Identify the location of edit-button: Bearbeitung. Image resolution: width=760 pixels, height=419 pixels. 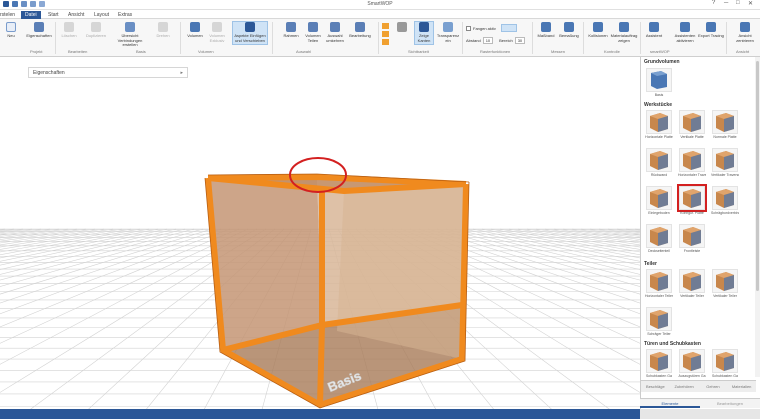
(360, 30).